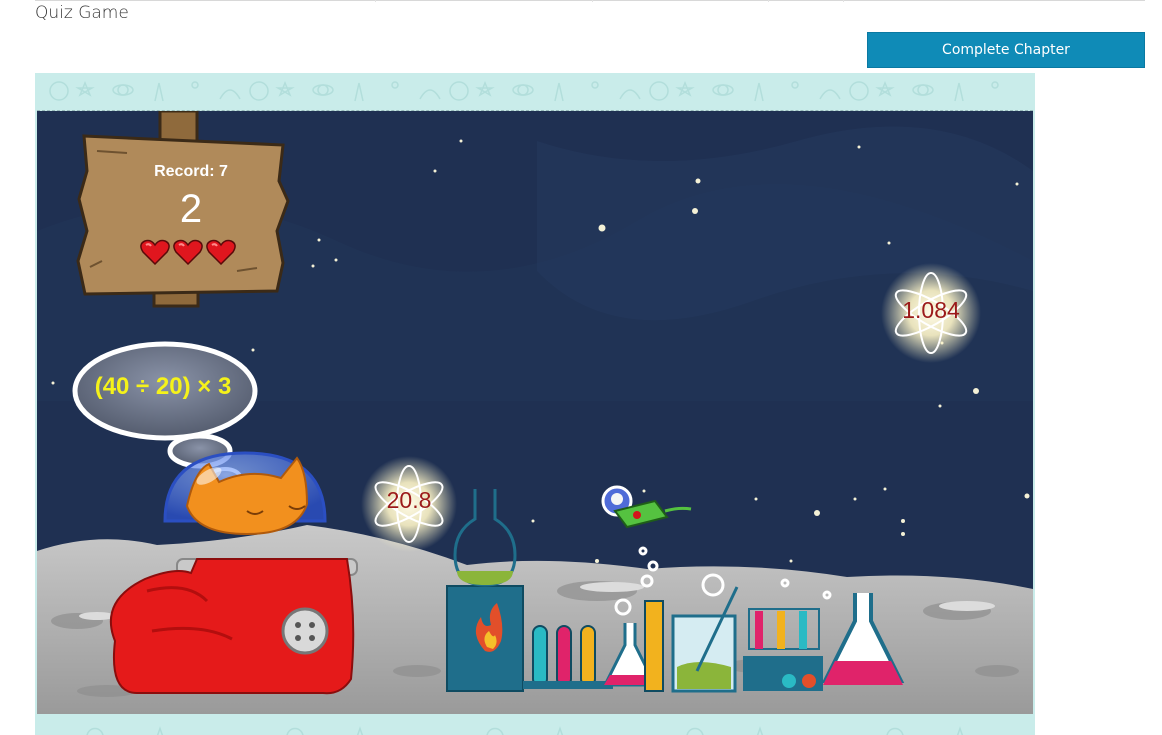 This screenshot has width=1162, height=735. I want to click on frame-pattern-top, so click(535, 91).